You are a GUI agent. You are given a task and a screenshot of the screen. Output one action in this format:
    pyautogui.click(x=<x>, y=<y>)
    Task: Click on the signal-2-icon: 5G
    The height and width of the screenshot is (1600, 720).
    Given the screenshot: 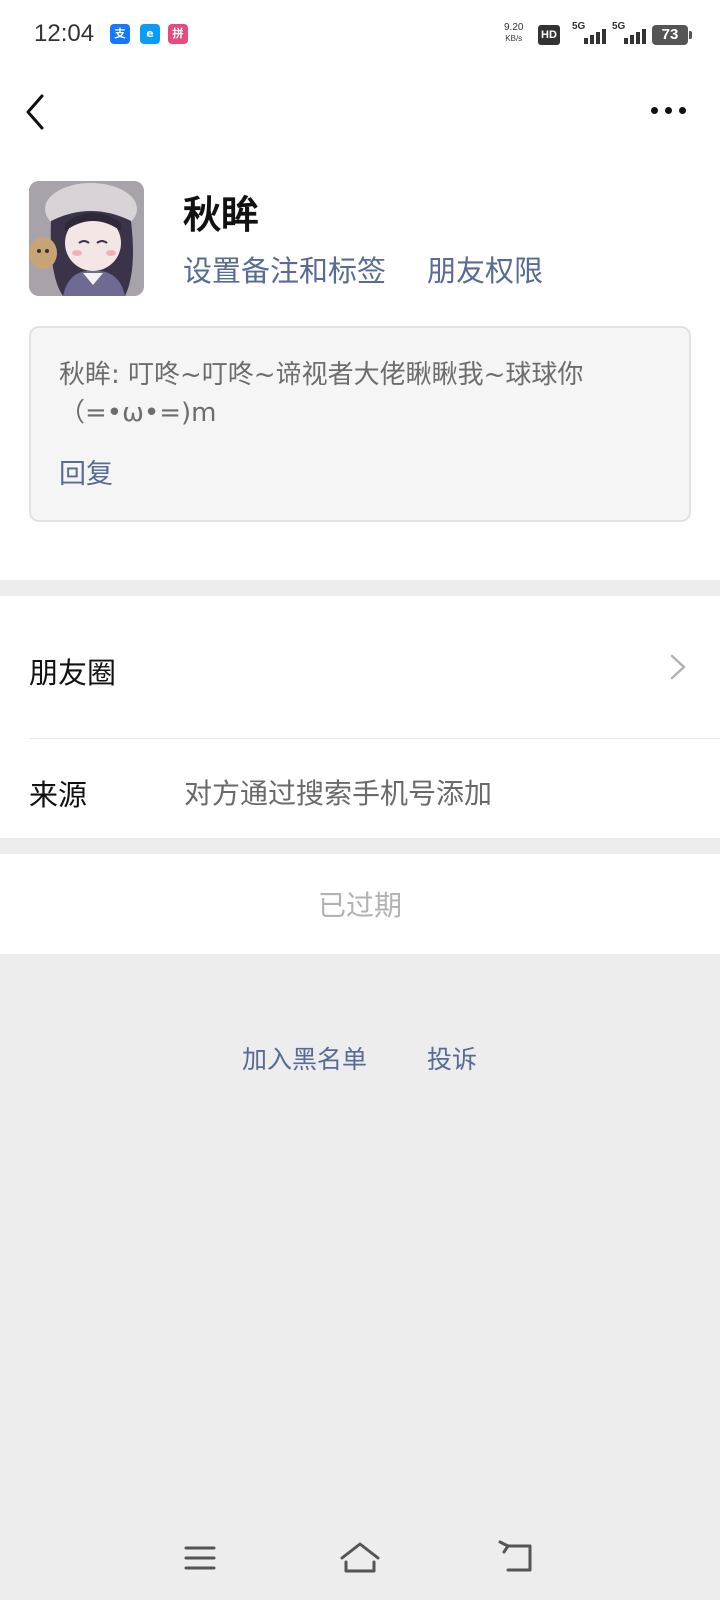 What is the action you would take?
    pyautogui.click(x=630, y=32)
    